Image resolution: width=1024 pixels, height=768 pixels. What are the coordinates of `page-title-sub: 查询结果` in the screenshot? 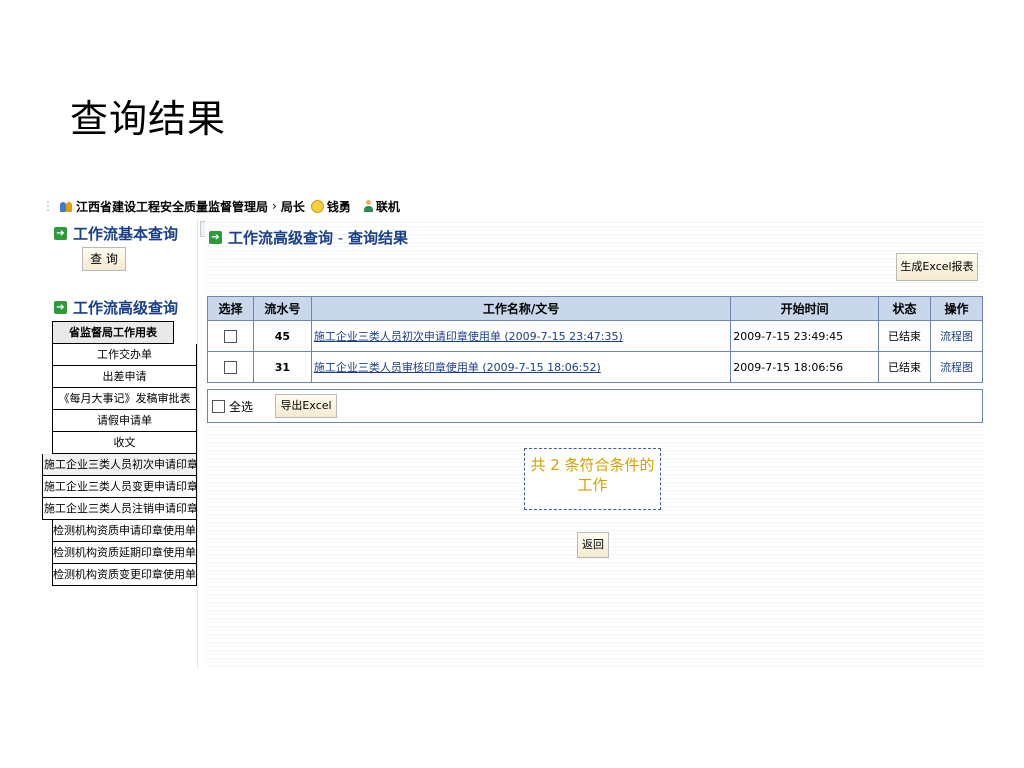 It's located at (377, 238).